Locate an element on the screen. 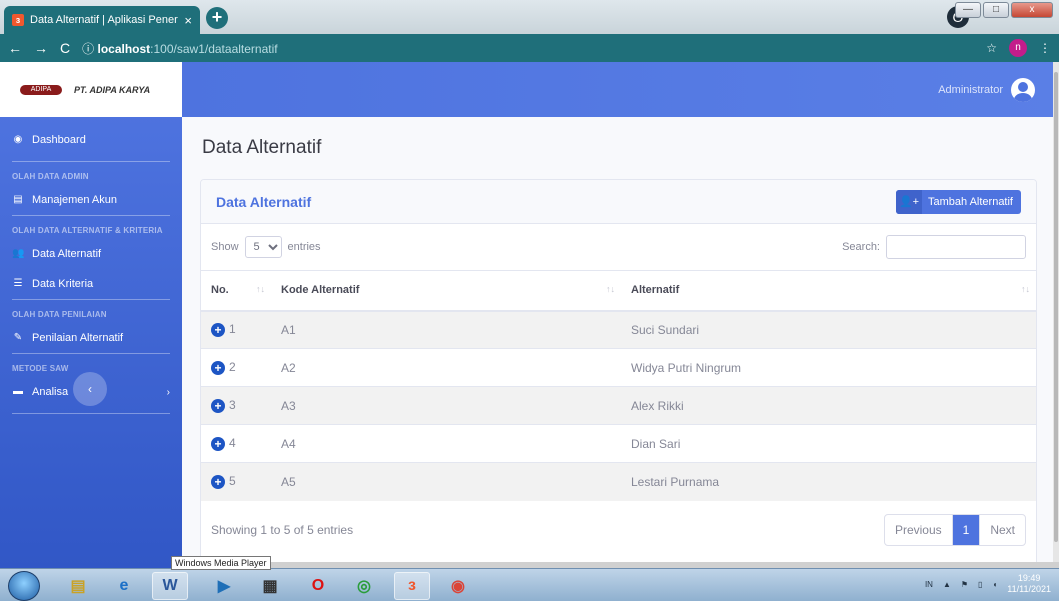  sidebar-item-data-kriteria: ☰ Data Kriteria is located at coordinates (91, 284).